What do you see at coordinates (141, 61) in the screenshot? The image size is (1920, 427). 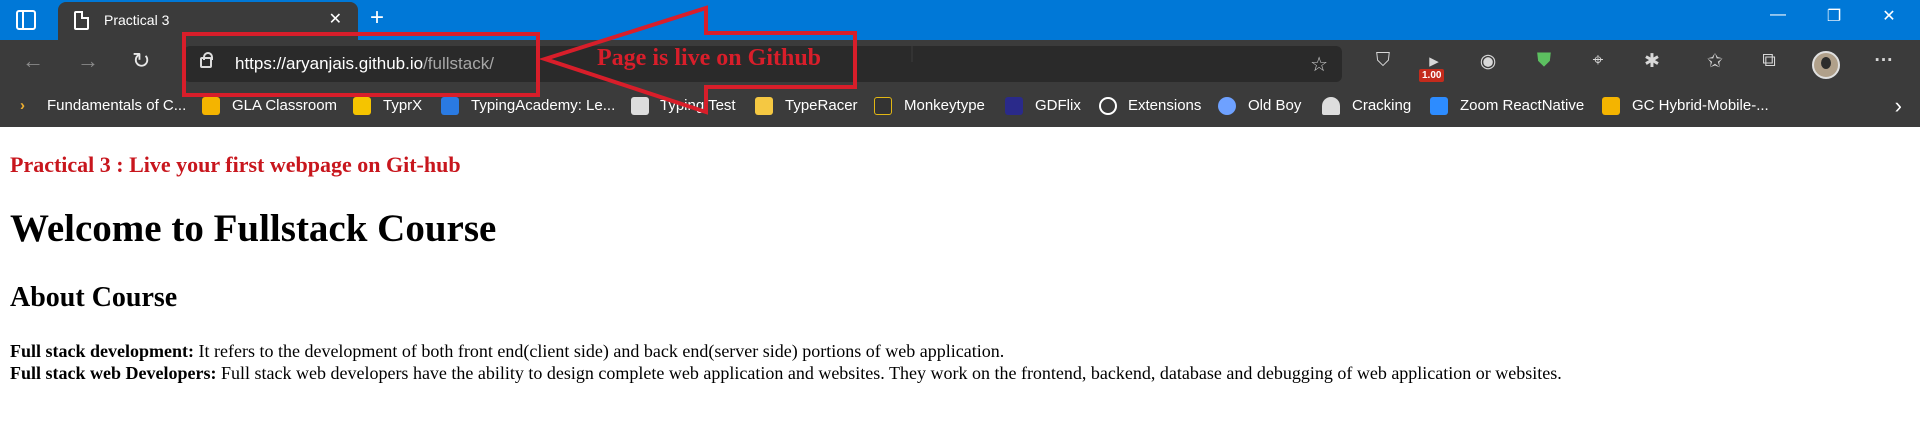 I see `refresh-button: ↻` at bounding box center [141, 61].